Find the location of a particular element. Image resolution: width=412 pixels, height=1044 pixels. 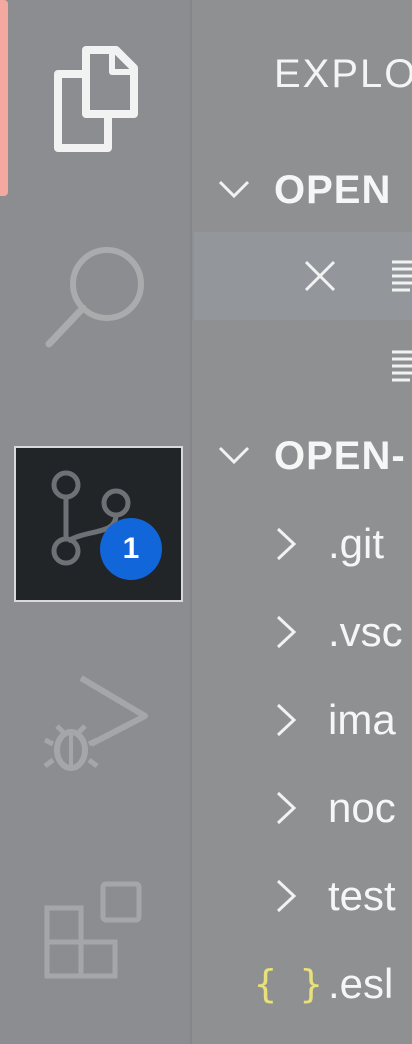

section-label: OPEN is located at coordinates (333, 189).